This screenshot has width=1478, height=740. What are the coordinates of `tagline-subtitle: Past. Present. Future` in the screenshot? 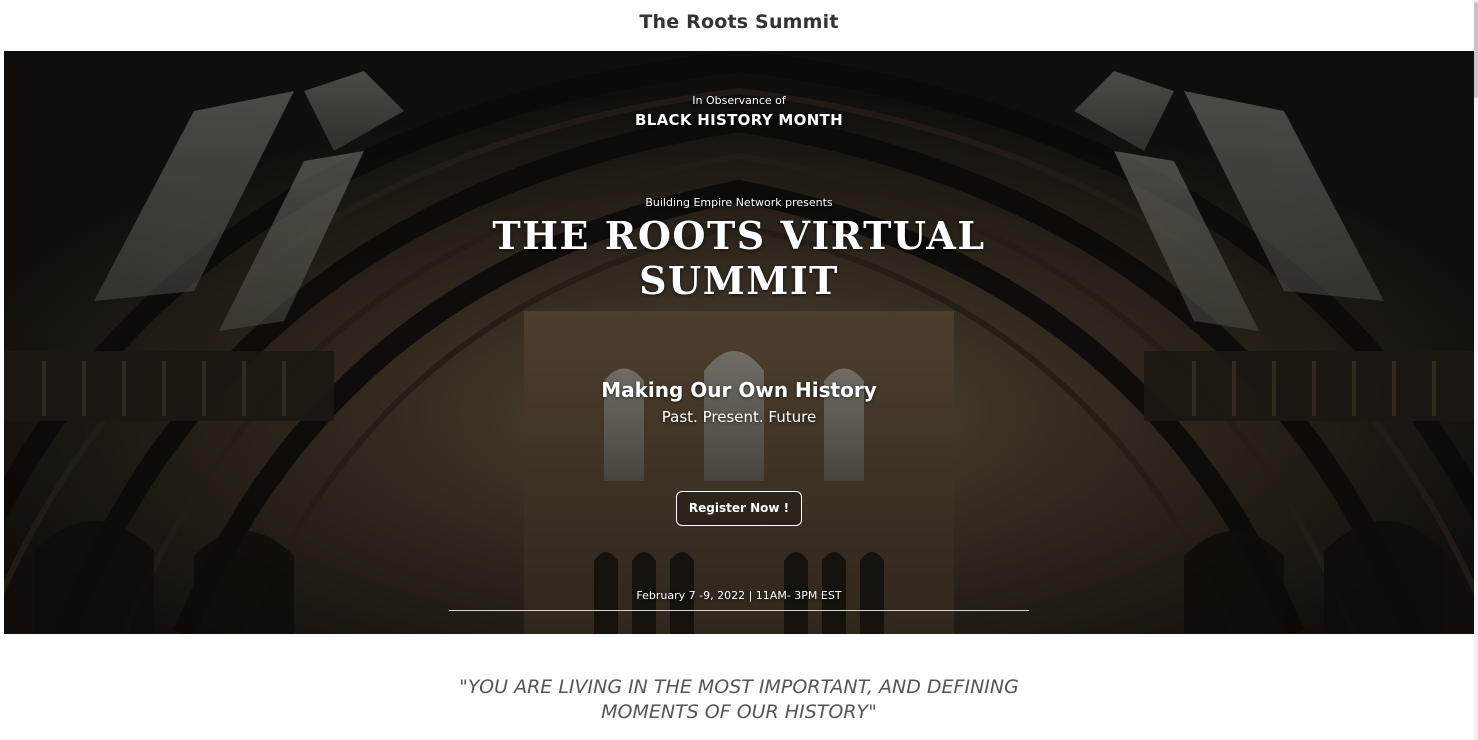 It's located at (739, 417).